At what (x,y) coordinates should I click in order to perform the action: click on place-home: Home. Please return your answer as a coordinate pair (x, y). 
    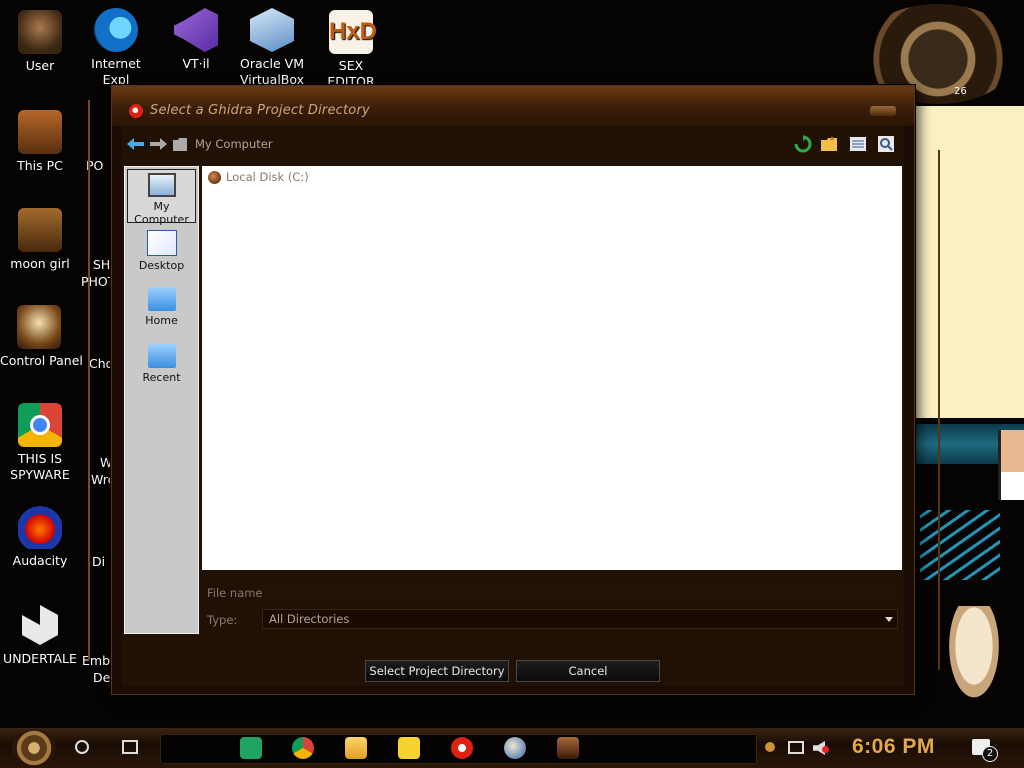
    Looking at the image, I should click on (161, 311).